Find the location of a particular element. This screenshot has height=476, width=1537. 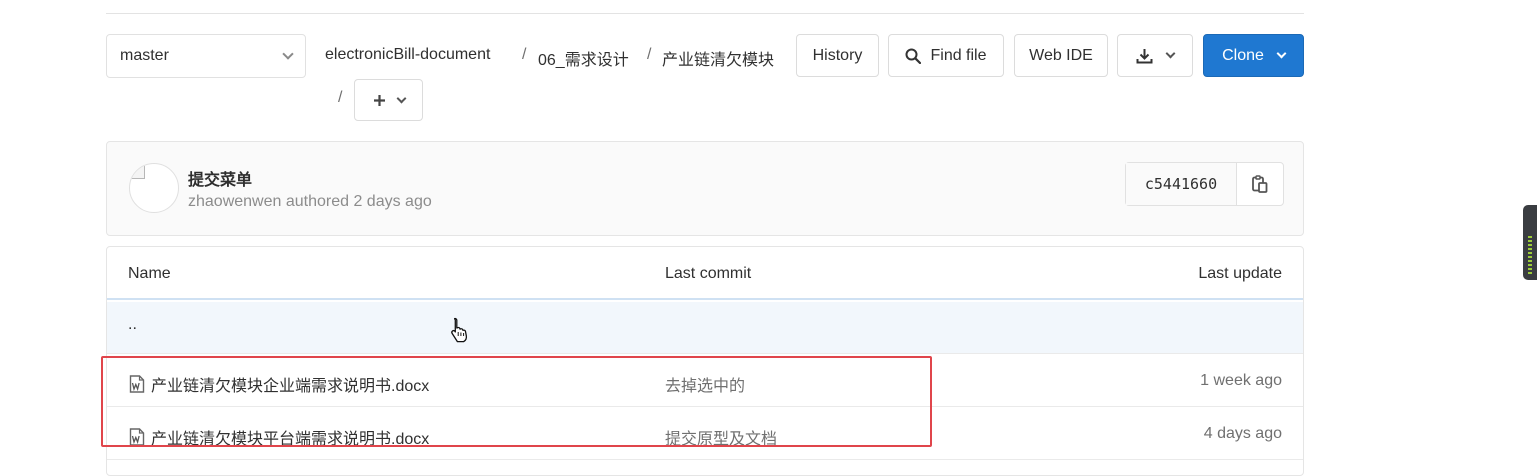

clone-label: Clone is located at coordinates (1243, 55).